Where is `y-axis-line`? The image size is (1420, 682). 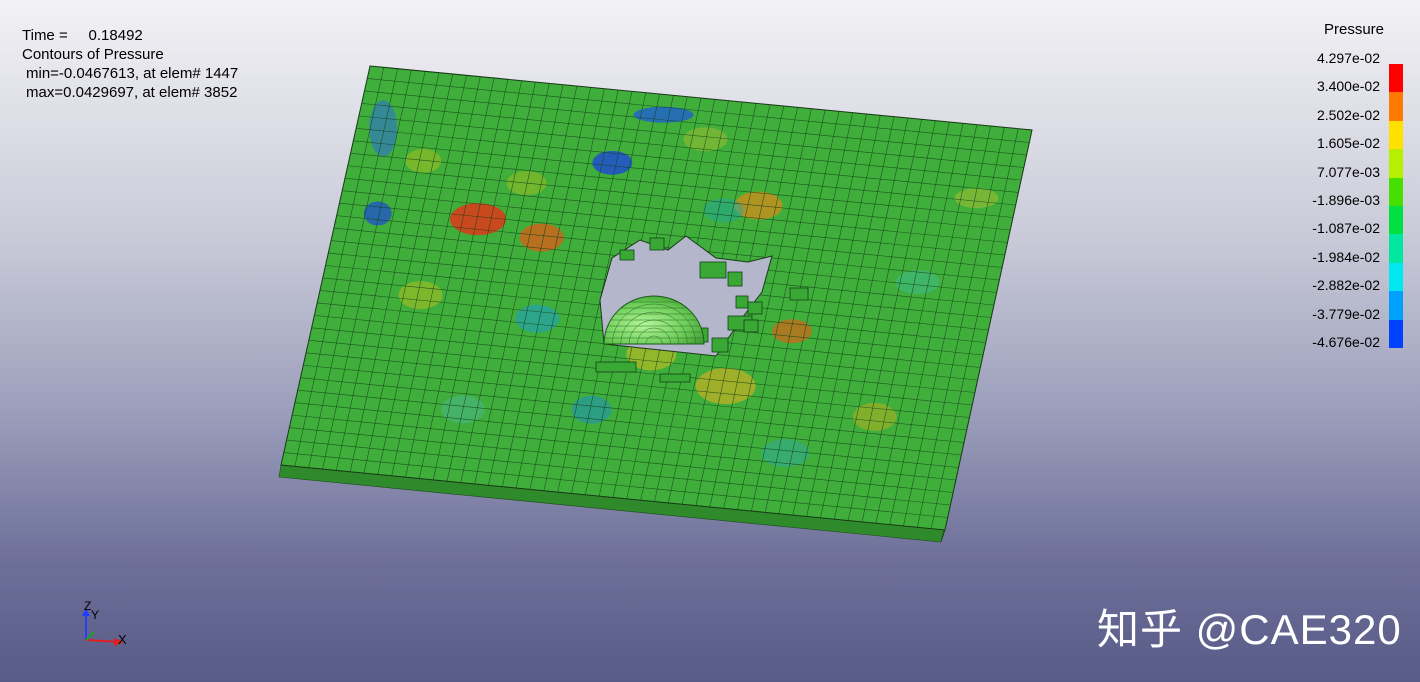 y-axis-line is located at coordinates (90, 636).